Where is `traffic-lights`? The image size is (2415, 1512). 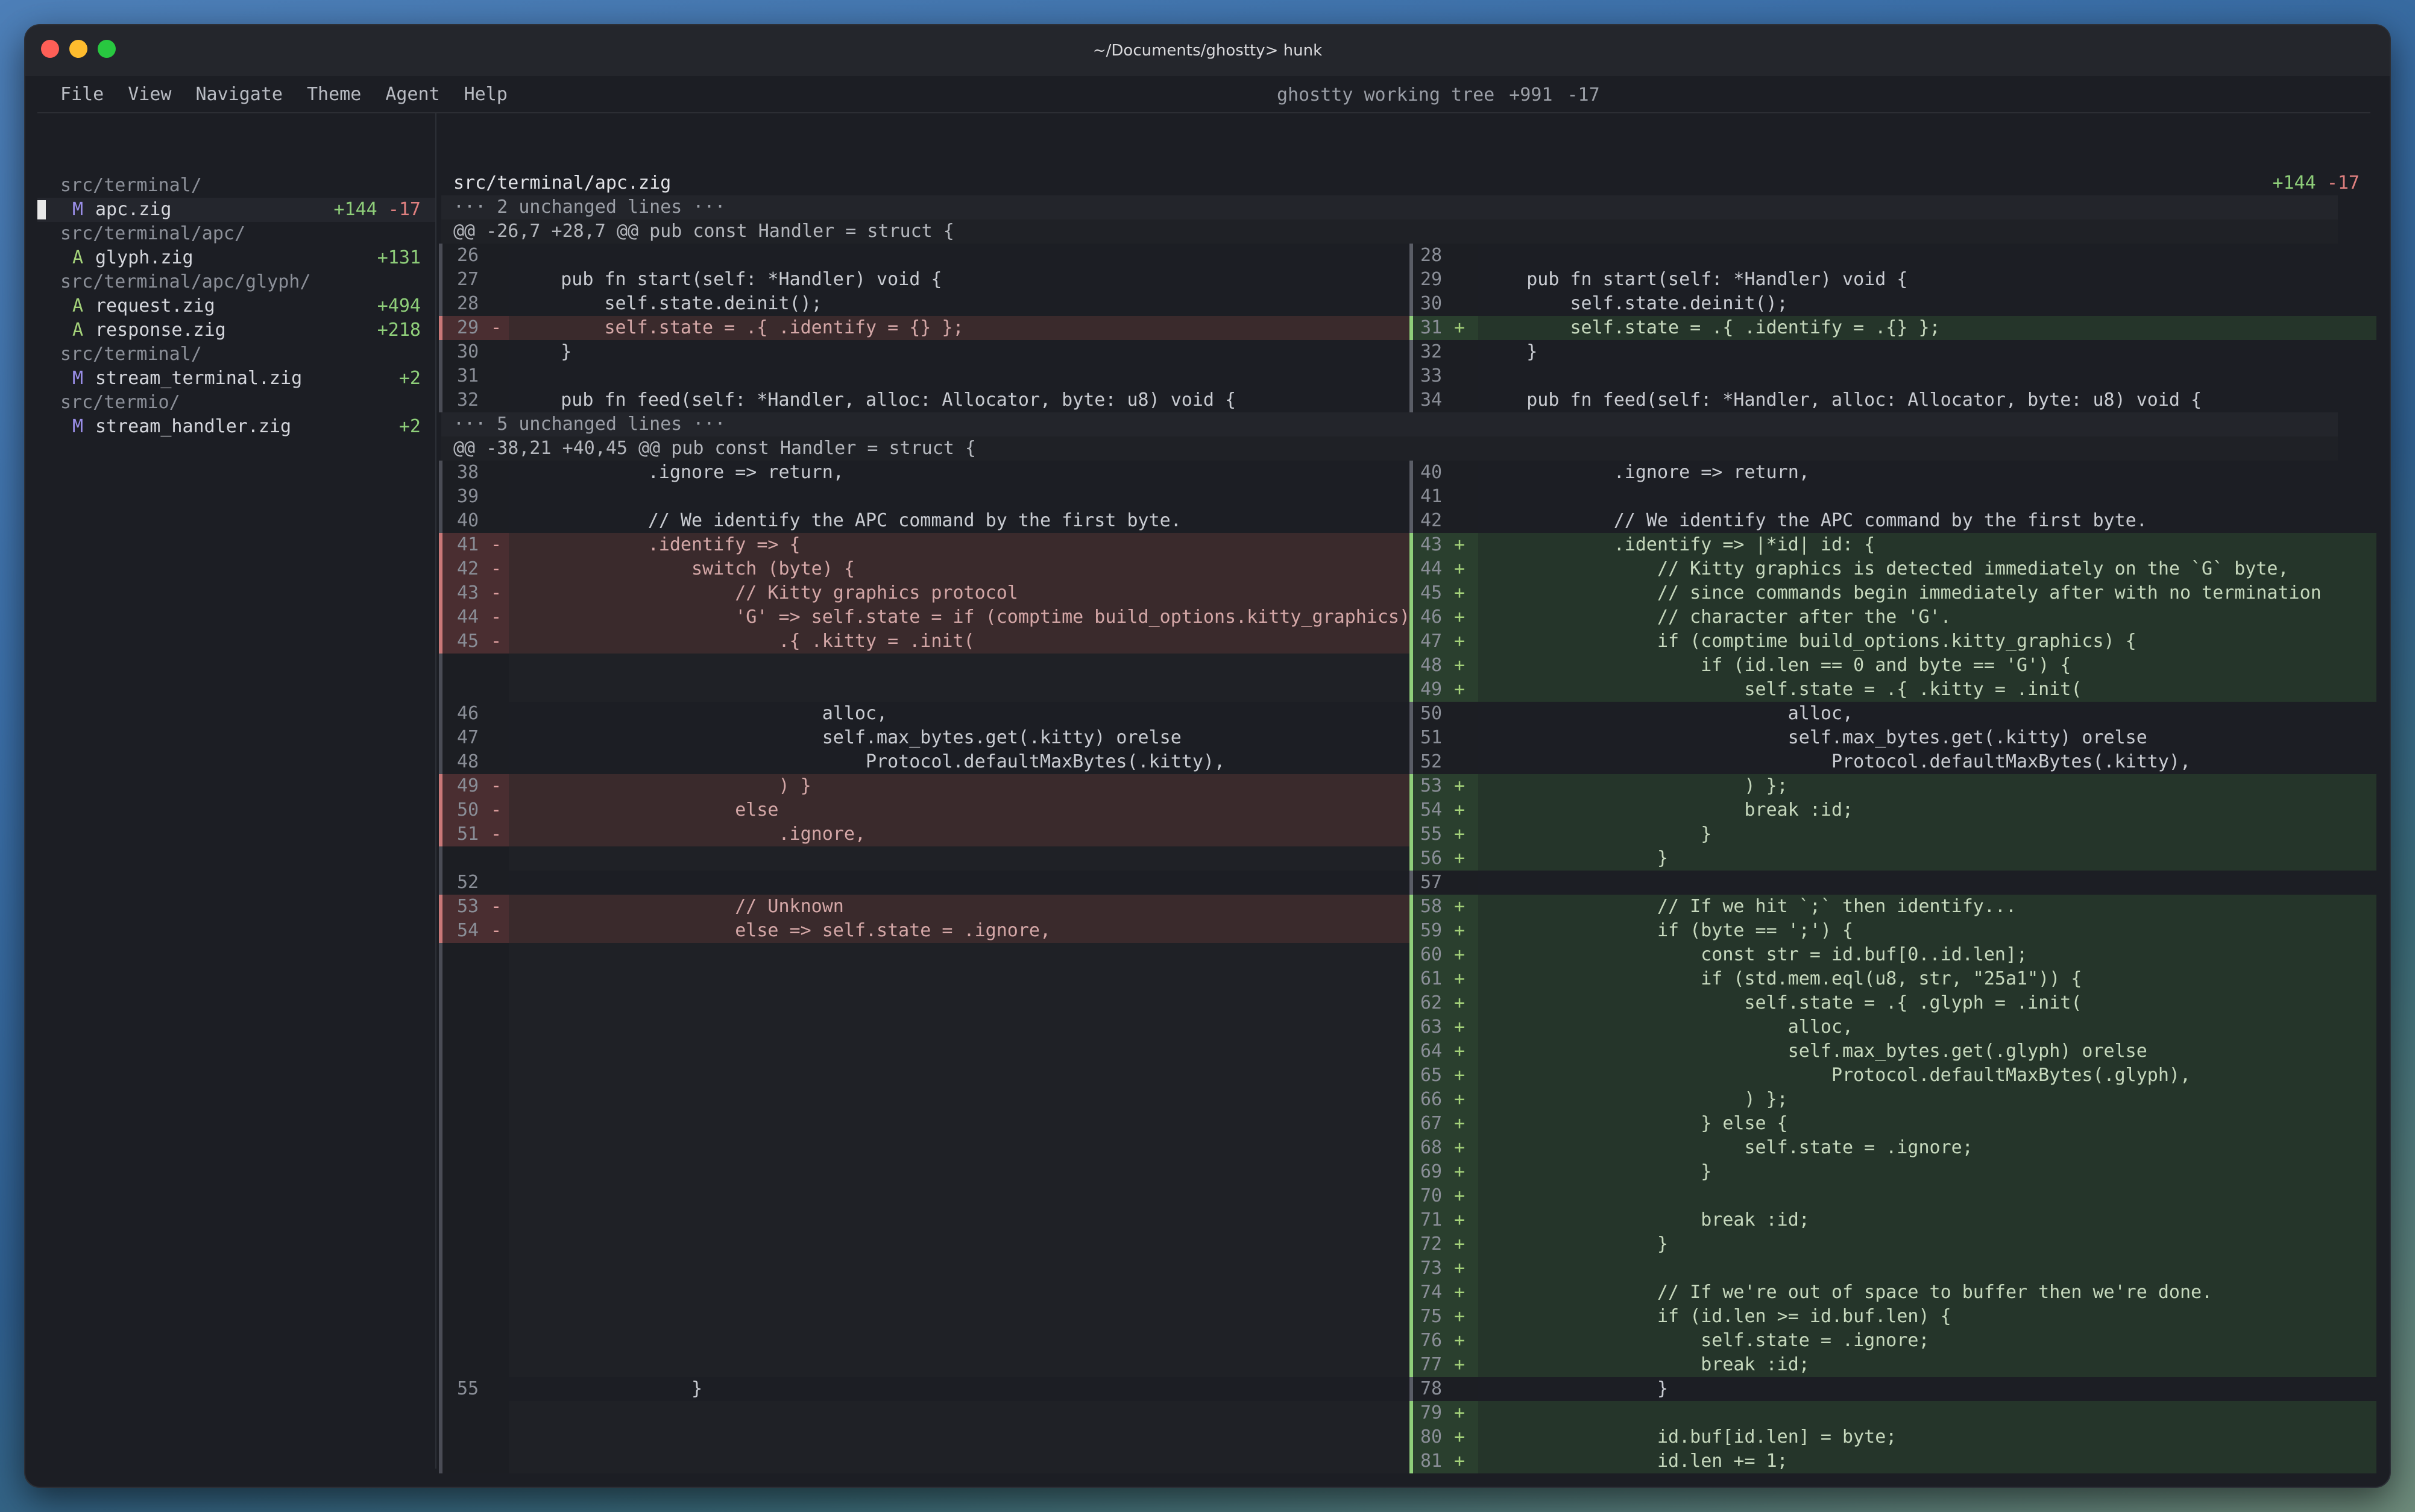 traffic-lights is located at coordinates (78, 49).